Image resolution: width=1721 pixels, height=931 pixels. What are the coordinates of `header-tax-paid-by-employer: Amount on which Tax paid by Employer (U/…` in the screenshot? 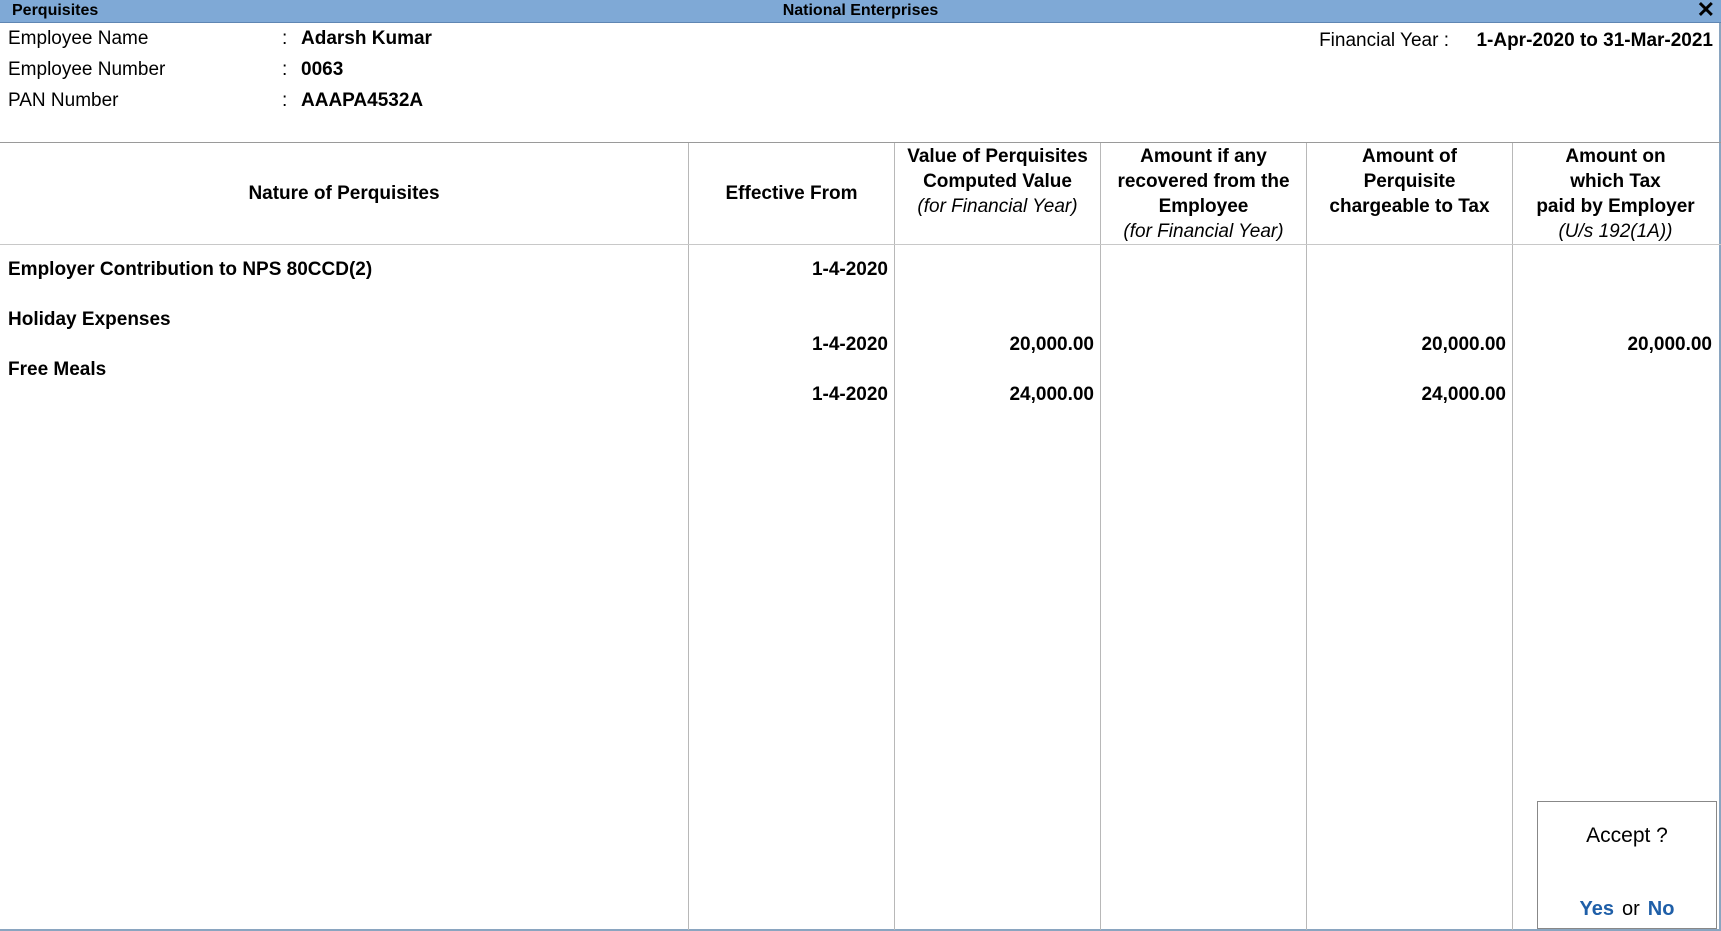 It's located at (1615, 193).